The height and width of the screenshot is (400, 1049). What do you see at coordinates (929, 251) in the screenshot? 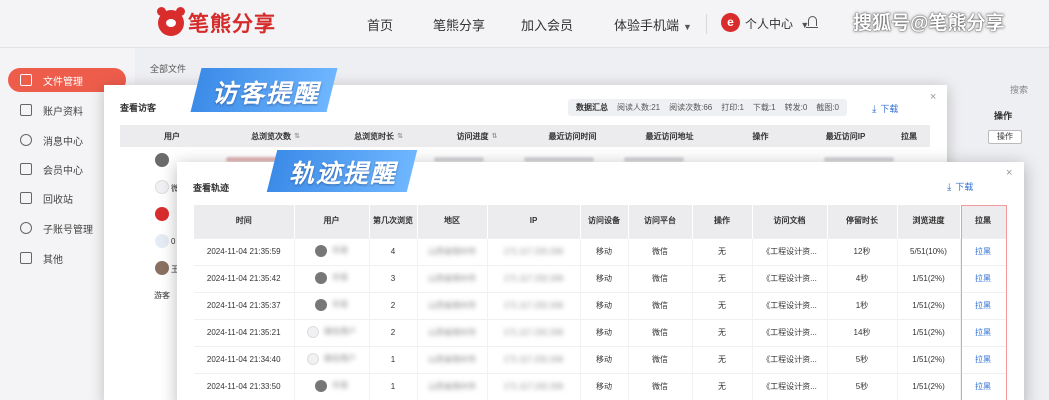
I see `cell-progress: 5/51(10%)` at bounding box center [929, 251].